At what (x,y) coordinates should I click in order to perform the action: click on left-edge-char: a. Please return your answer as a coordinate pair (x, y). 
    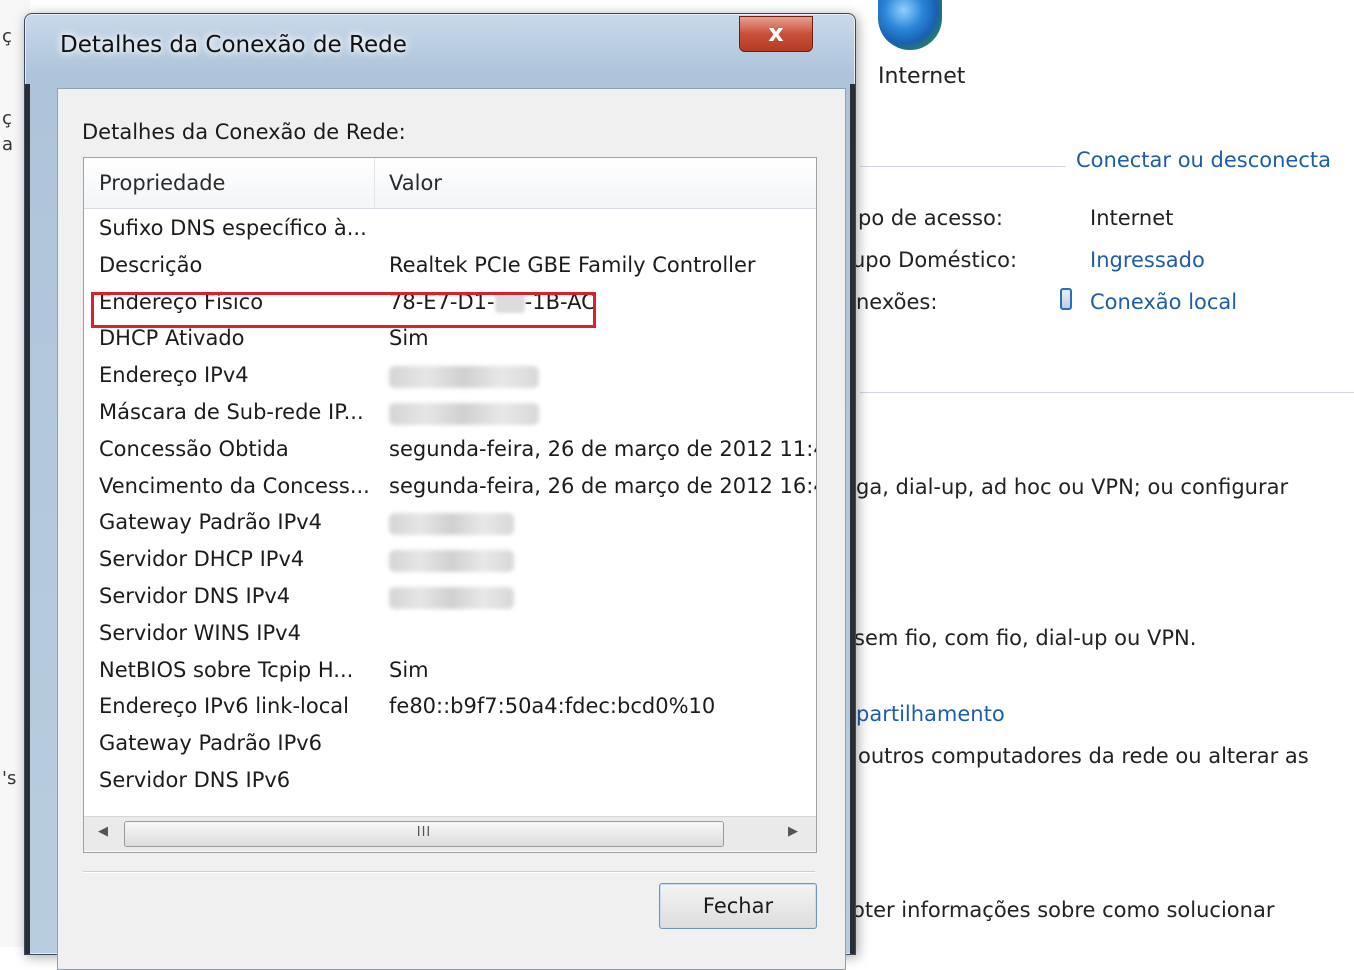
    Looking at the image, I should click on (8, 144).